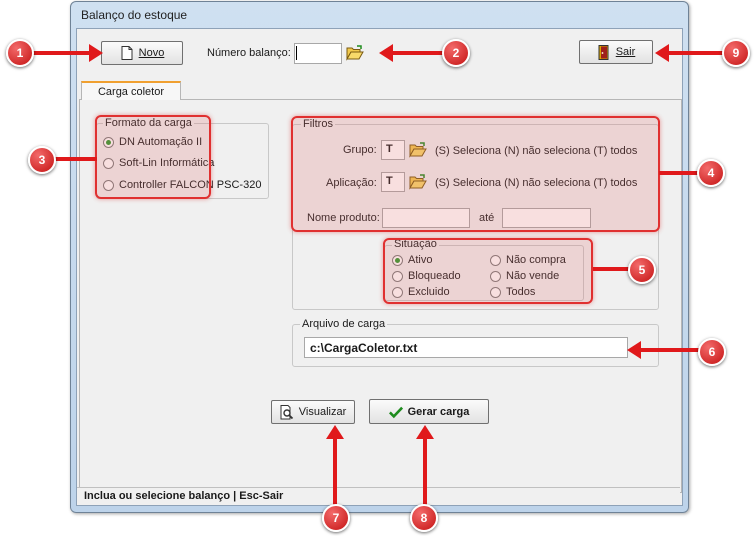 Image resolution: width=756 pixels, height=536 pixels. Describe the element at coordinates (249, 53) in the screenshot. I see `numero-balanco-label: Número balanço:` at that location.